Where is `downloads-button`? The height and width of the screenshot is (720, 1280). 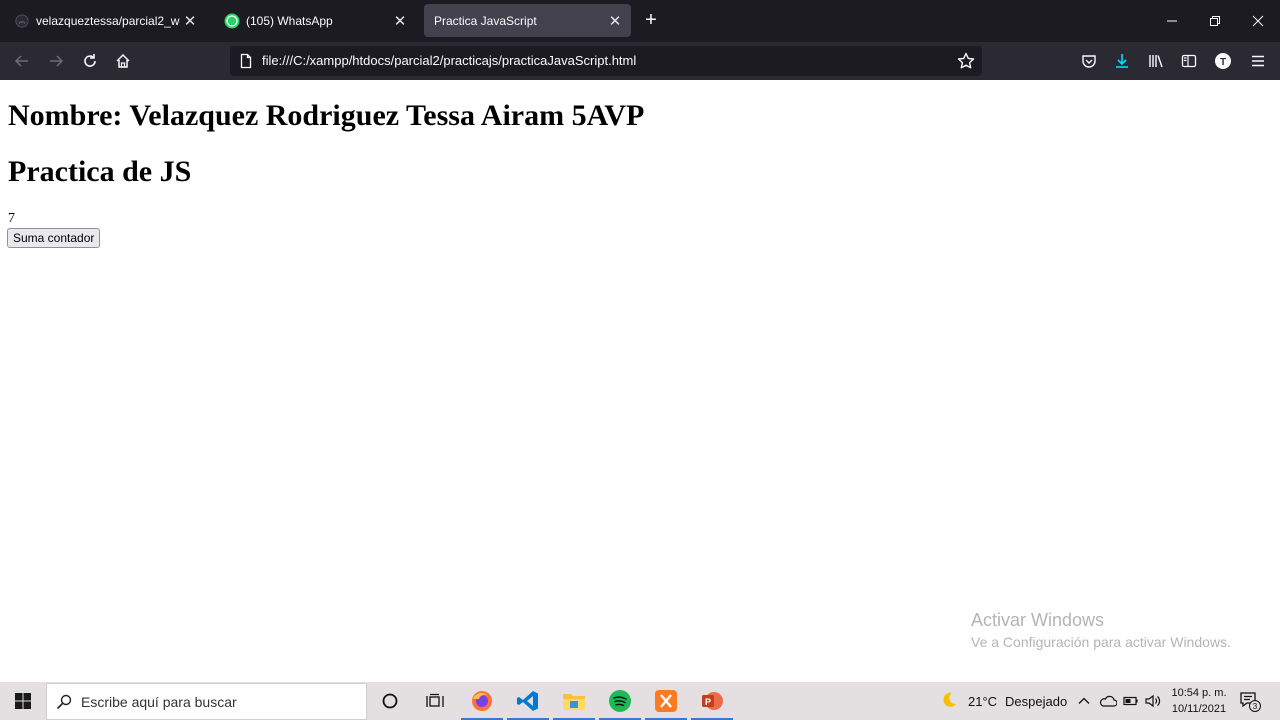 downloads-button is located at coordinates (1122, 61).